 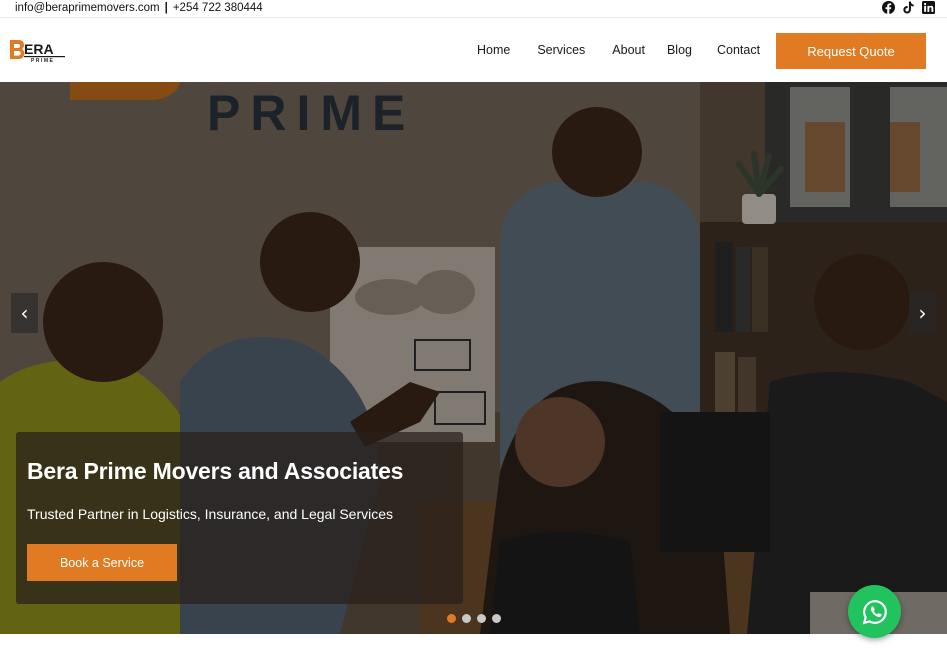 I want to click on slider-prev-button: ‹, so click(x=24, y=313).